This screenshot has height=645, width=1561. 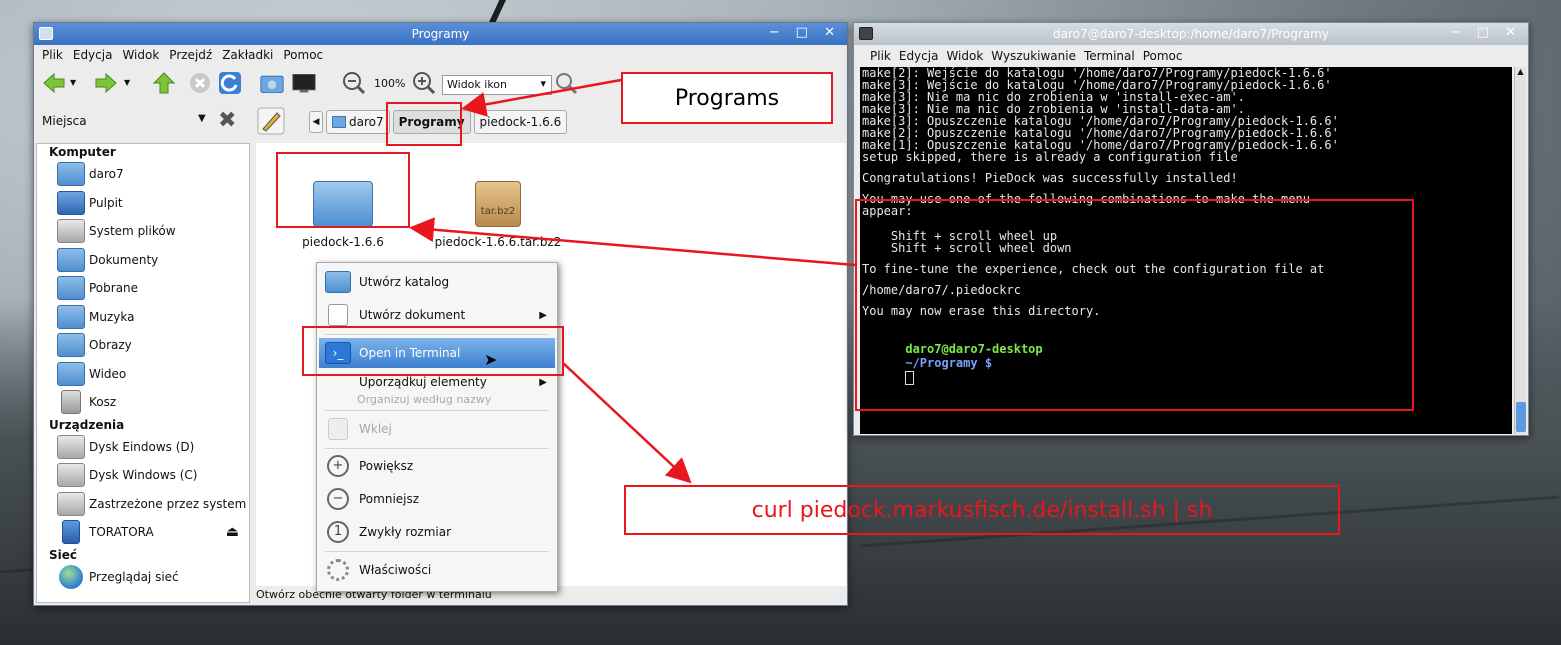 What do you see at coordinates (271, 121) in the screenshot?
I see `edit-location-icon` at bounding box center [271, 121].